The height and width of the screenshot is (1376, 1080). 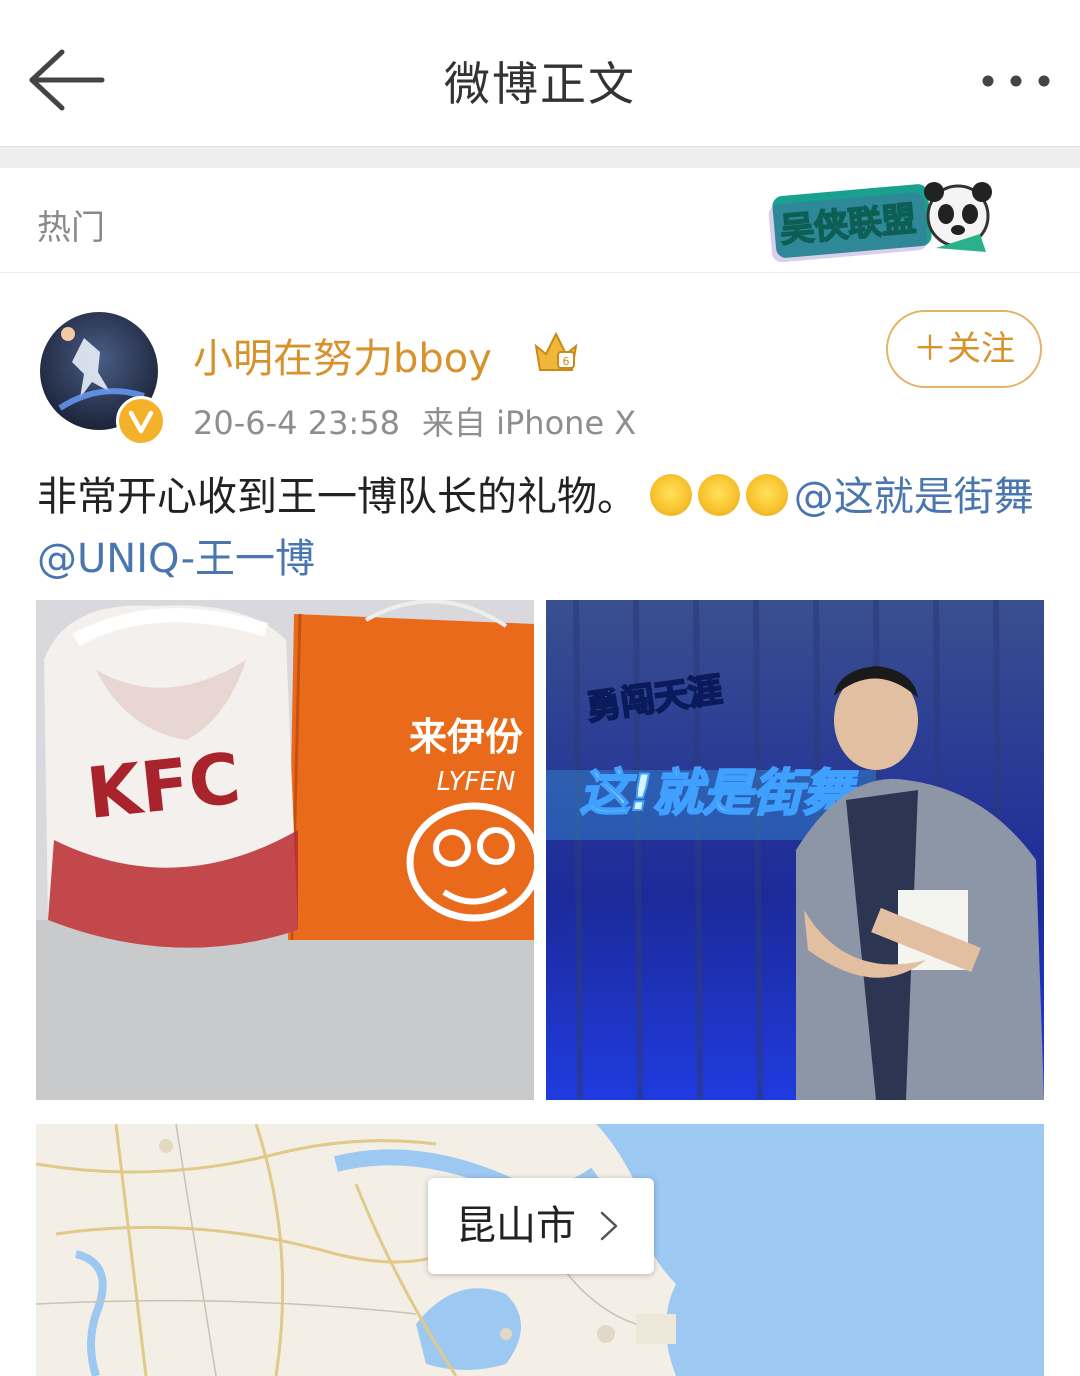 I want to click on hot-label: 热门, so click(x=71, y=228).